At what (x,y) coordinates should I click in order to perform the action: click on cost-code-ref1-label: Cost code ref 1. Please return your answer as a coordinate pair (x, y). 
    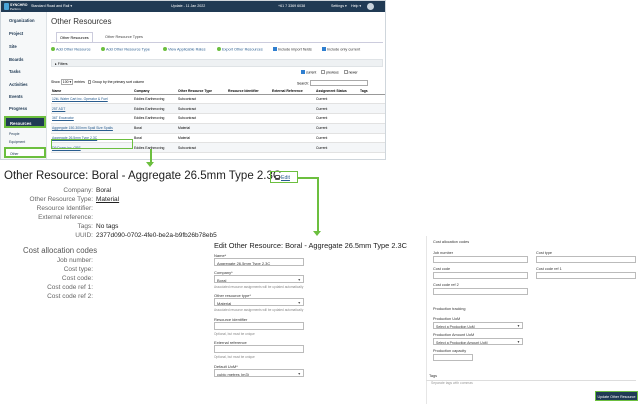
    Looking at the image, I should click on (549, 269).